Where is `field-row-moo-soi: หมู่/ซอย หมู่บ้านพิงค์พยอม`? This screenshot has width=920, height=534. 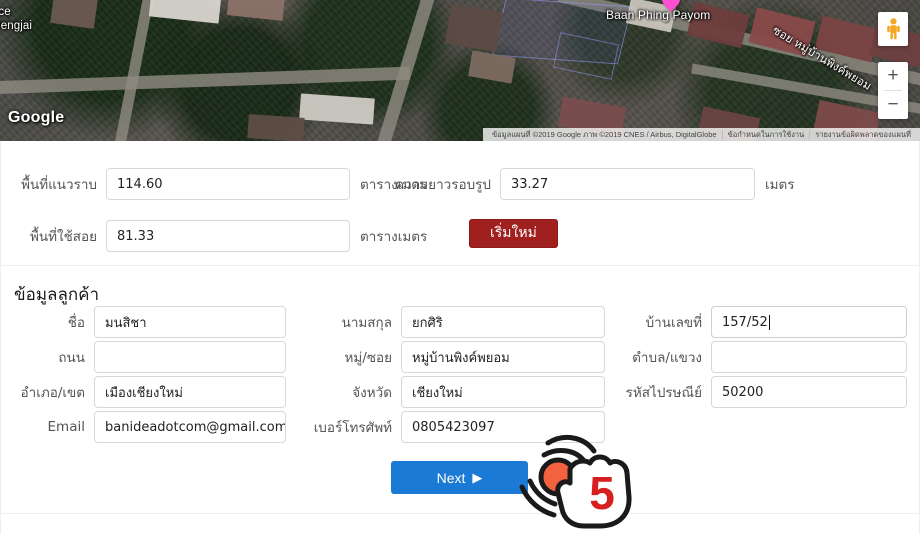 field-row-moo-soi: หมู่/ซอย หมู่บ้านพิงค์พยอม is located at coordinates (460, 357).